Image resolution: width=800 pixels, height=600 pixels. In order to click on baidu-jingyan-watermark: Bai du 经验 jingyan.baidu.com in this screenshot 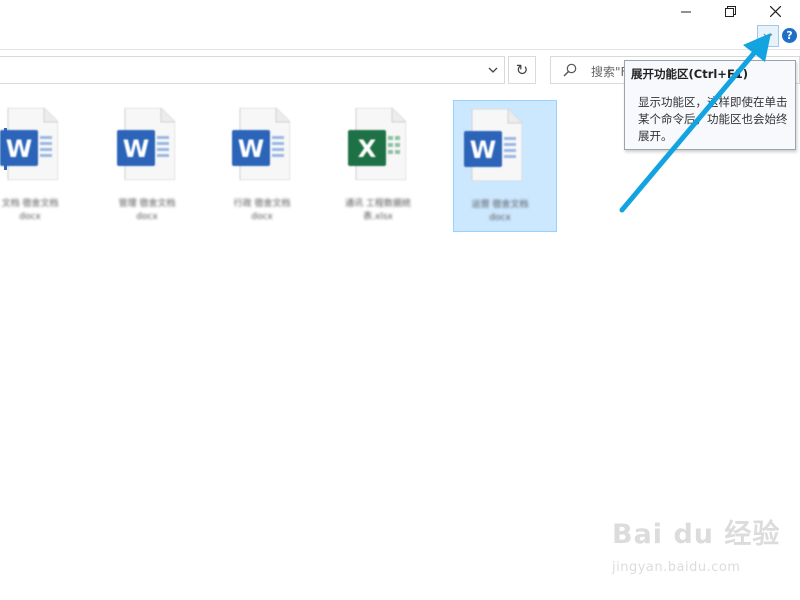, I will do `click(702, 547)`.